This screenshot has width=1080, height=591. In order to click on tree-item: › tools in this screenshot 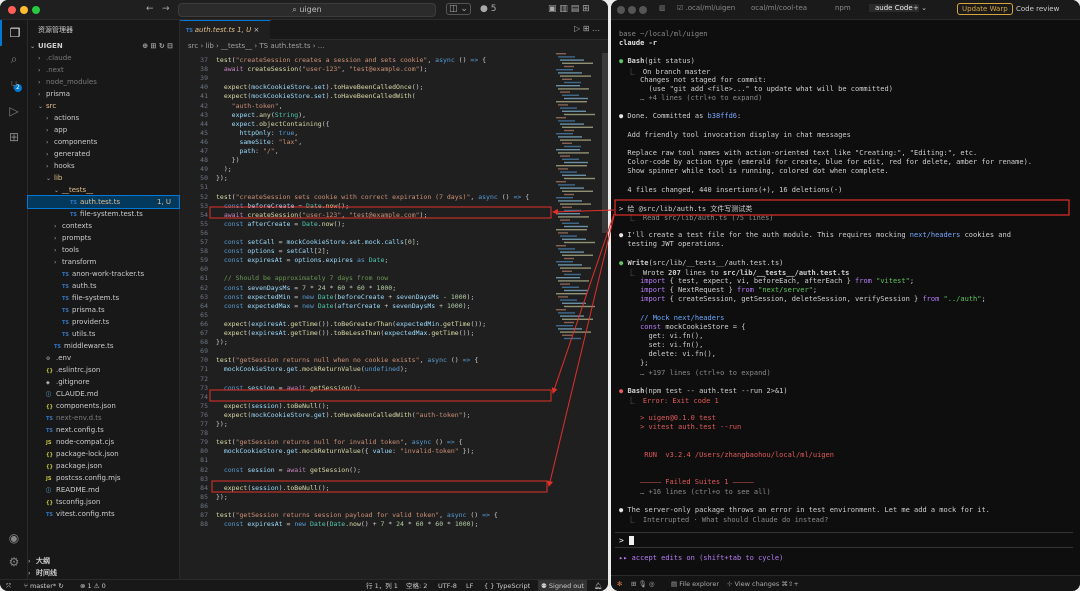, I will do `click(103, 250)`.